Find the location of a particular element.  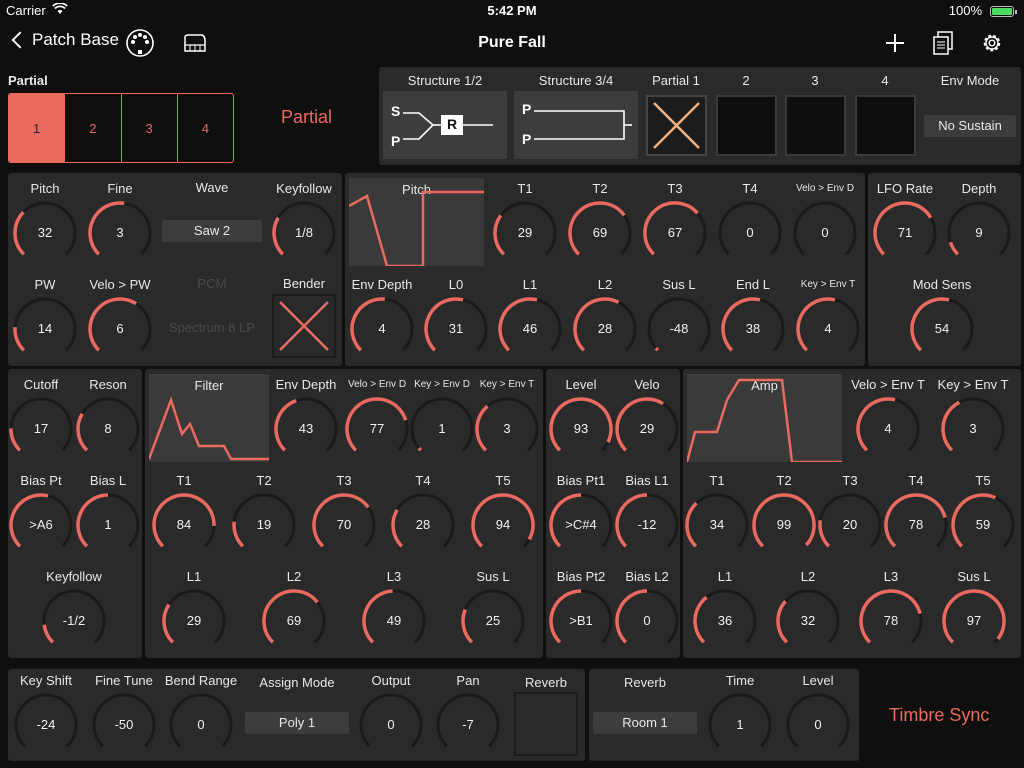

amp-level-0-value: 36 is located at coordinates (725, 620).